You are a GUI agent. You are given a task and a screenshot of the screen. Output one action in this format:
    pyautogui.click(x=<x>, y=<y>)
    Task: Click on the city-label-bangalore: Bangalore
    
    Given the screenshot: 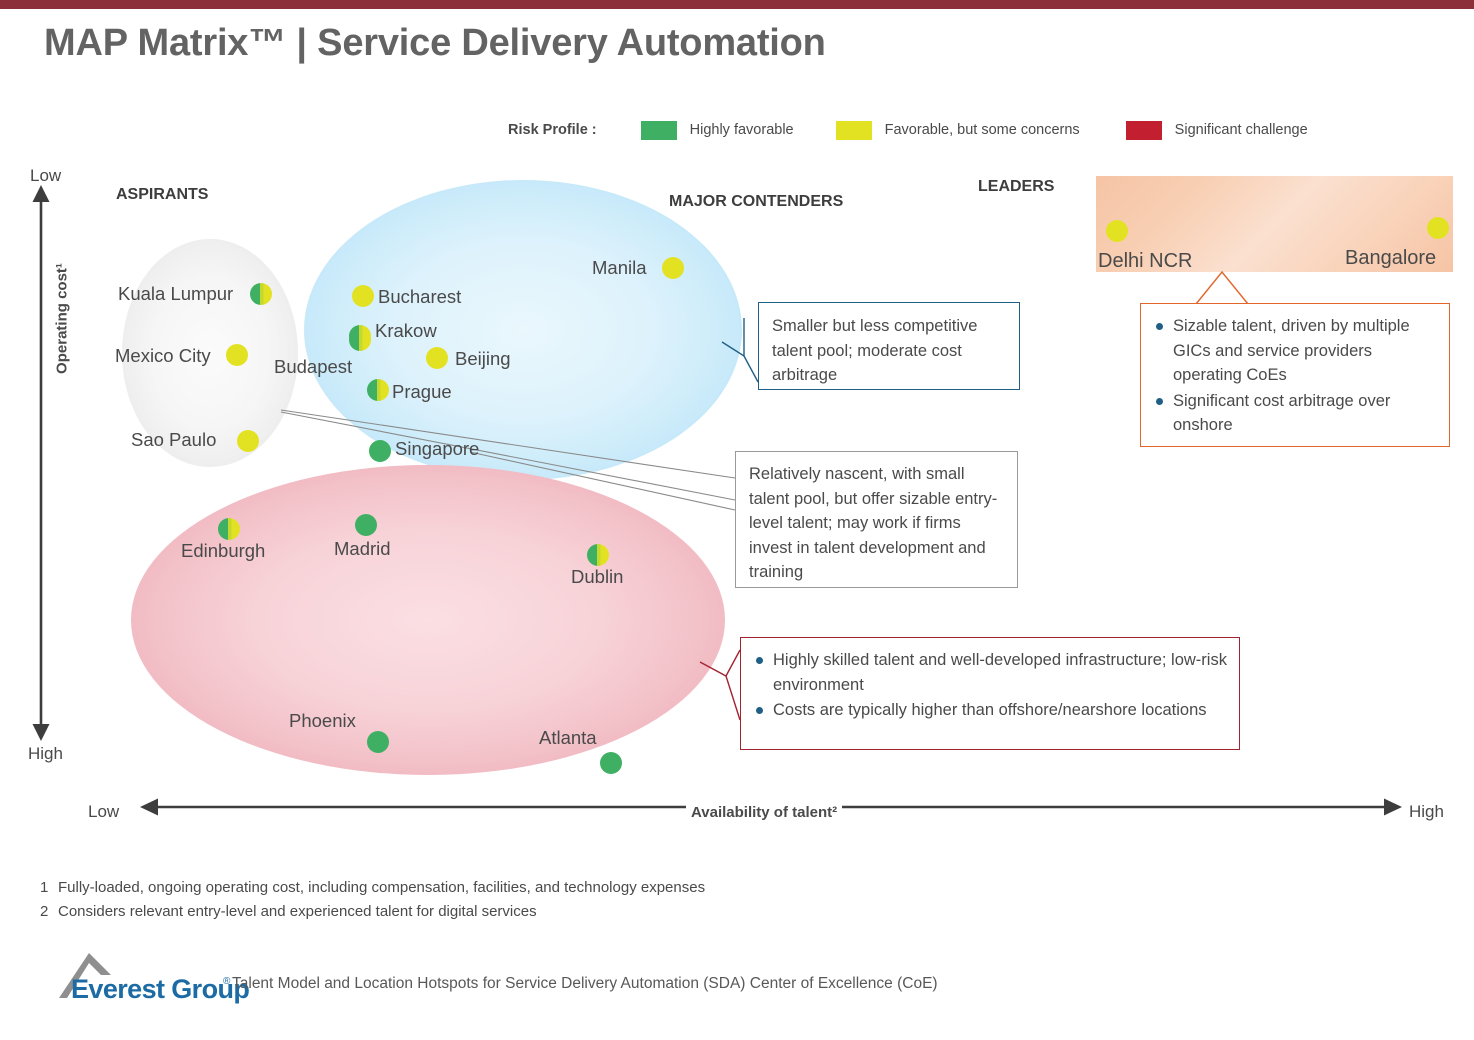 What is the action you would take?
    pyautogui.click(x=1391, y=258)
    